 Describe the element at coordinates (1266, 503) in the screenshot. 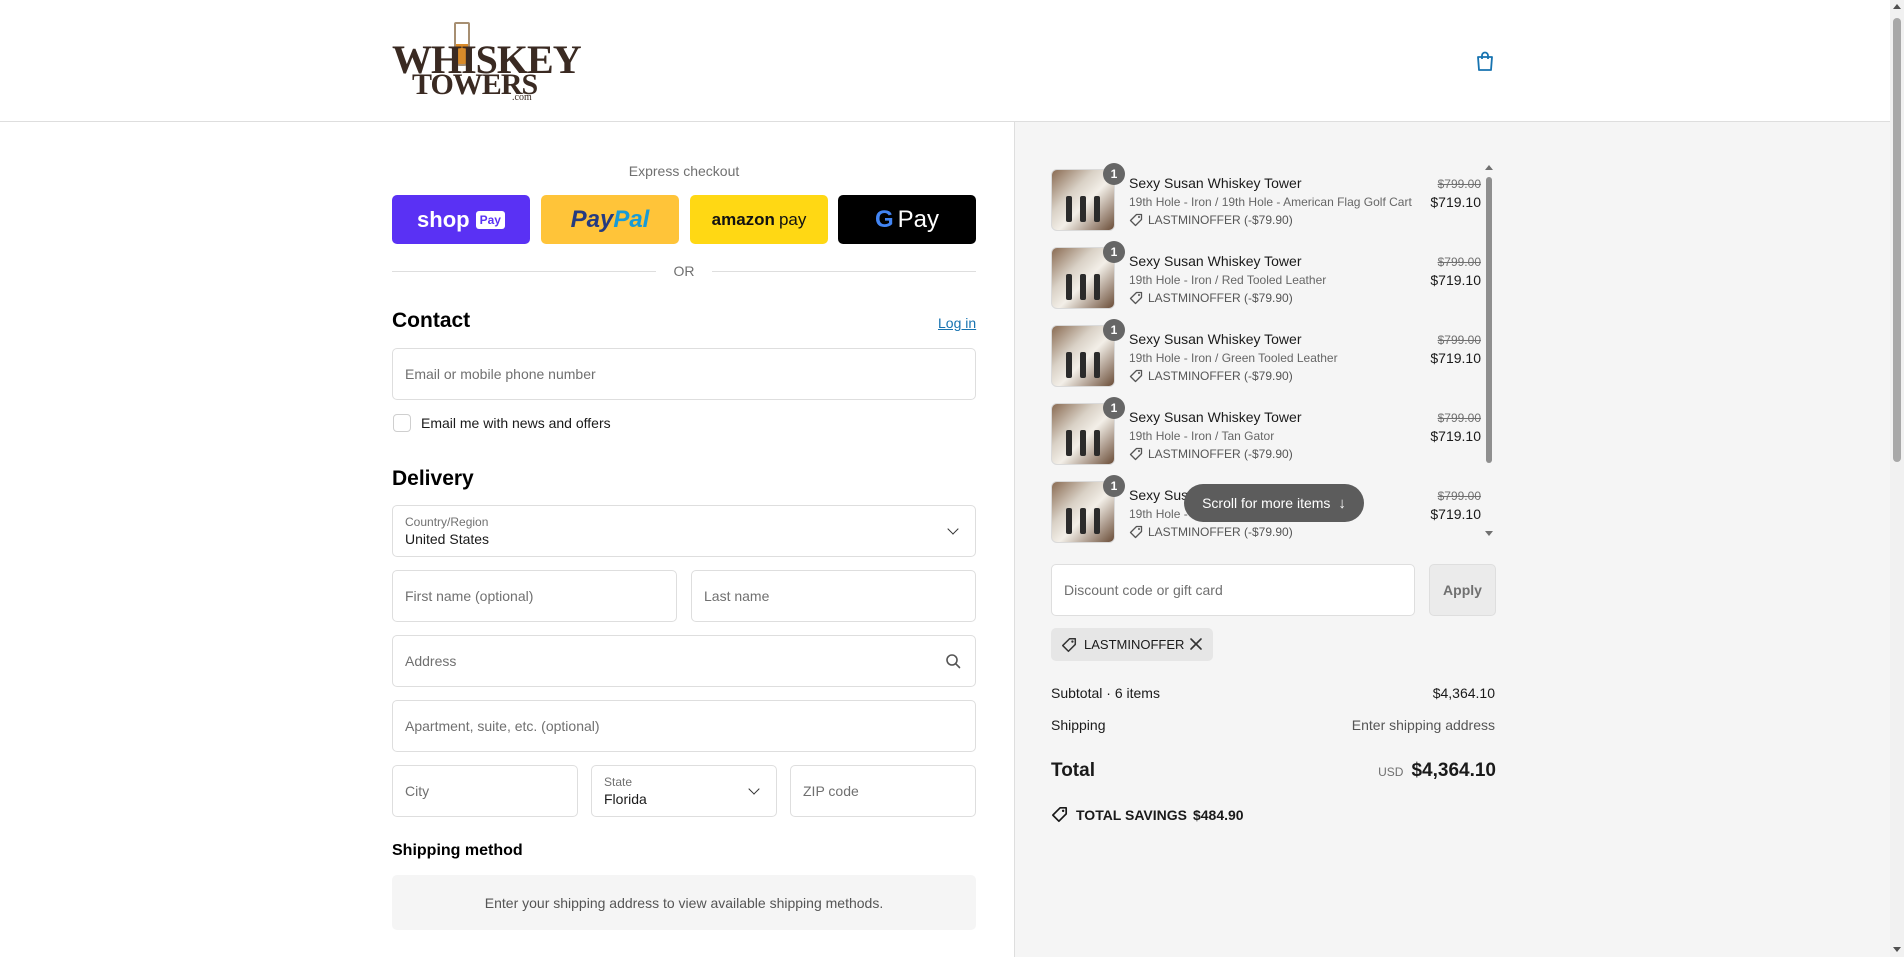

I see `scroll-hint-text: Scroll for more items` at that location.